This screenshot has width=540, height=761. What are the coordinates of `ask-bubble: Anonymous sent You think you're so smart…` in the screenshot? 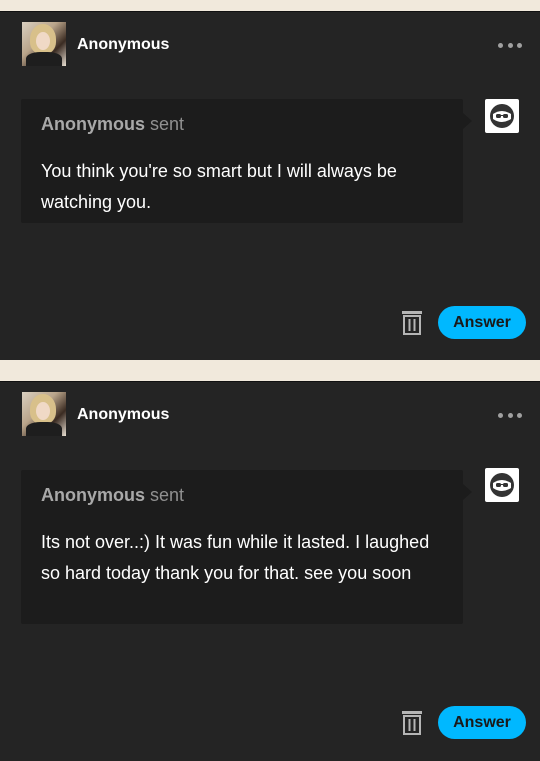 It's located at (246, 161).